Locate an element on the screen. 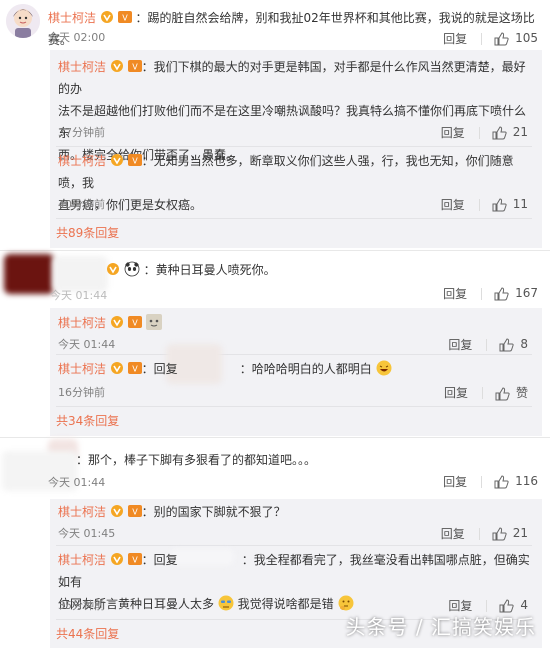 The image size is (550, 648). blurred-avatar is located at coordinates (29, 274).